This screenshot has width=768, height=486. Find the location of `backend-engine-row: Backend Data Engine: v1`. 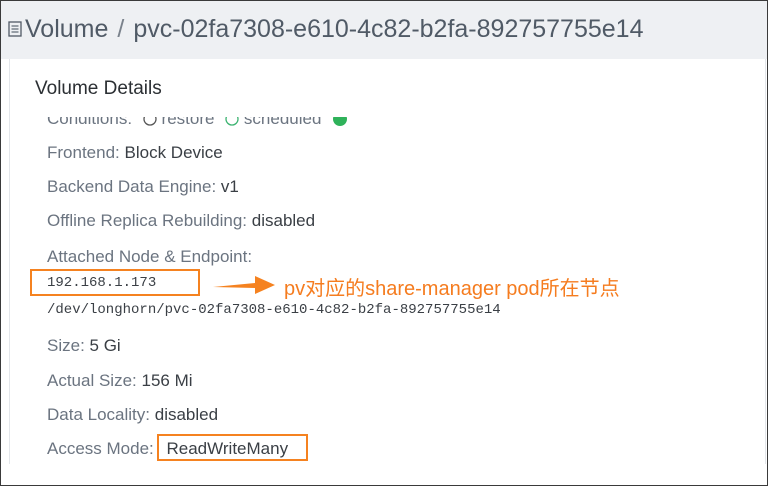

backend-engine-row: Backend Data Engine: v1 is located at coordinates (143, 187).